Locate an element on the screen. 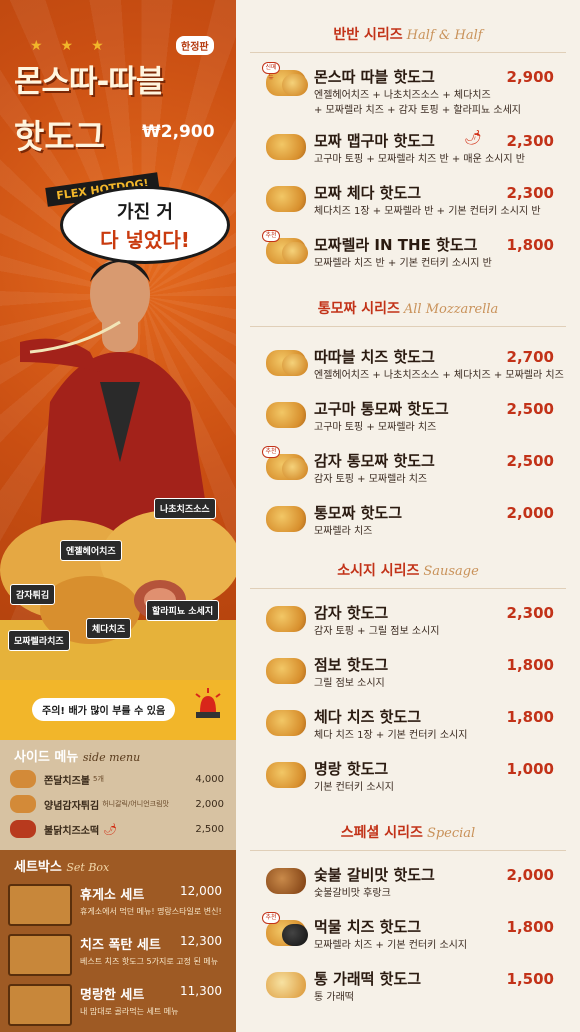  limited-edition-badge: 한정판 is located at coordinates (195, 45).